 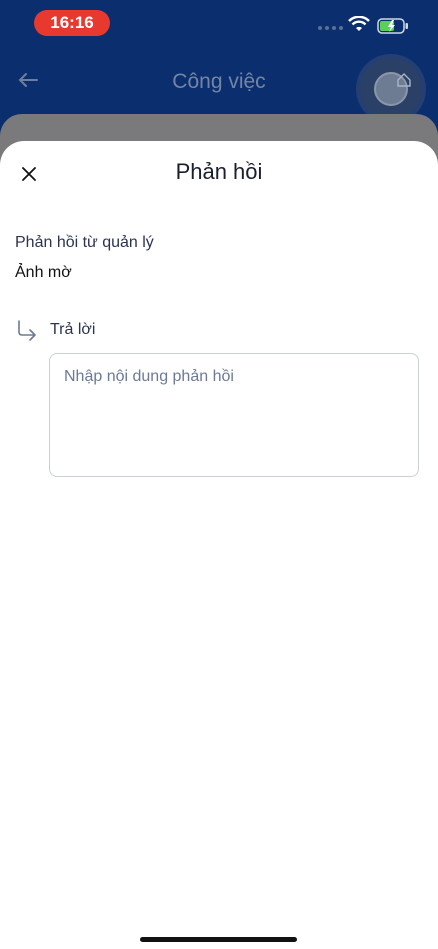 What do you see at coordinates (73, 329) in the screenshot?
I see `reply-label: Trả lời` at bounding box center [73, 329].